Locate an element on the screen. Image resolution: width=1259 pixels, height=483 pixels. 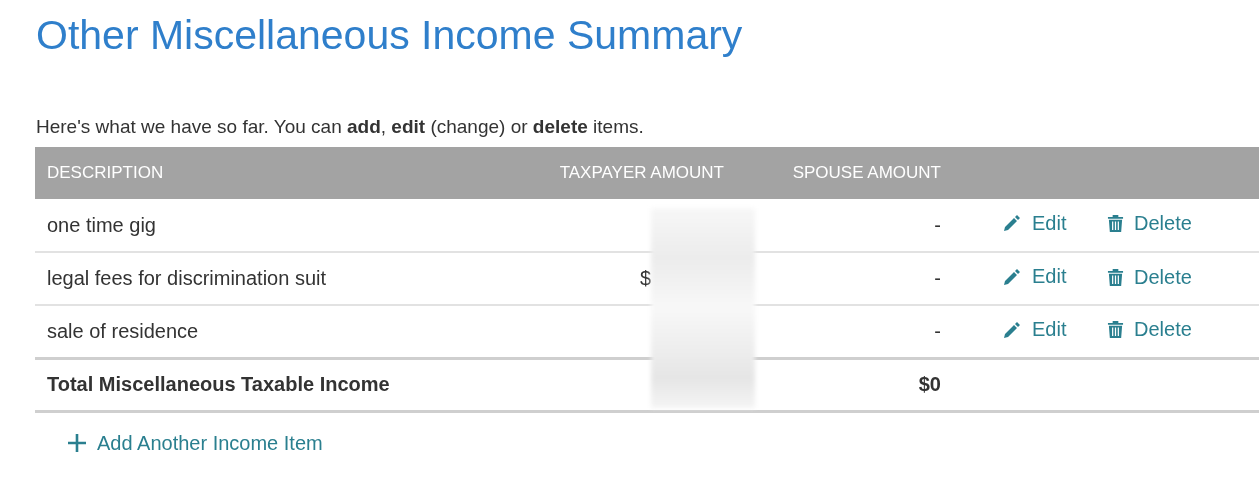
total-label: Total Miscellaneous Taxable Income is located at coordinates (218, 384).